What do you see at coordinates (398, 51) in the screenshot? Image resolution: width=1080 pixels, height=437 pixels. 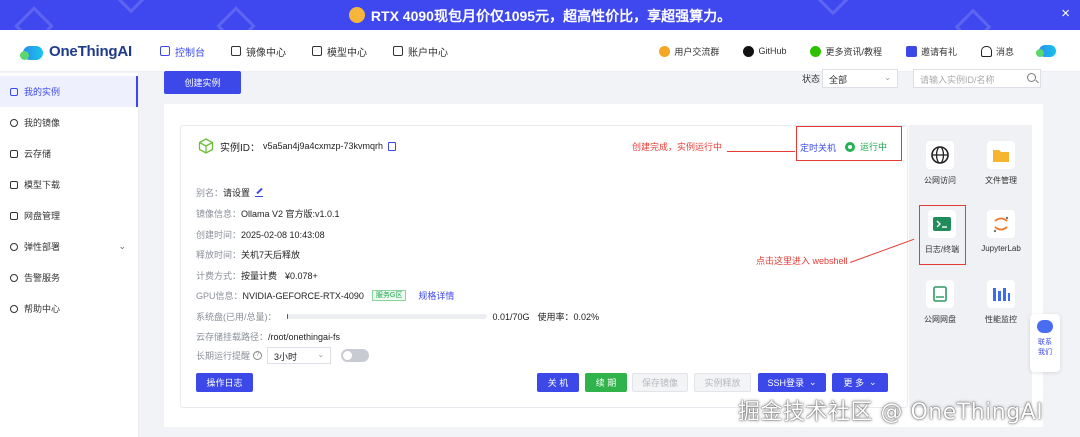 I see `account-icon` at bounding box center [398, 51].